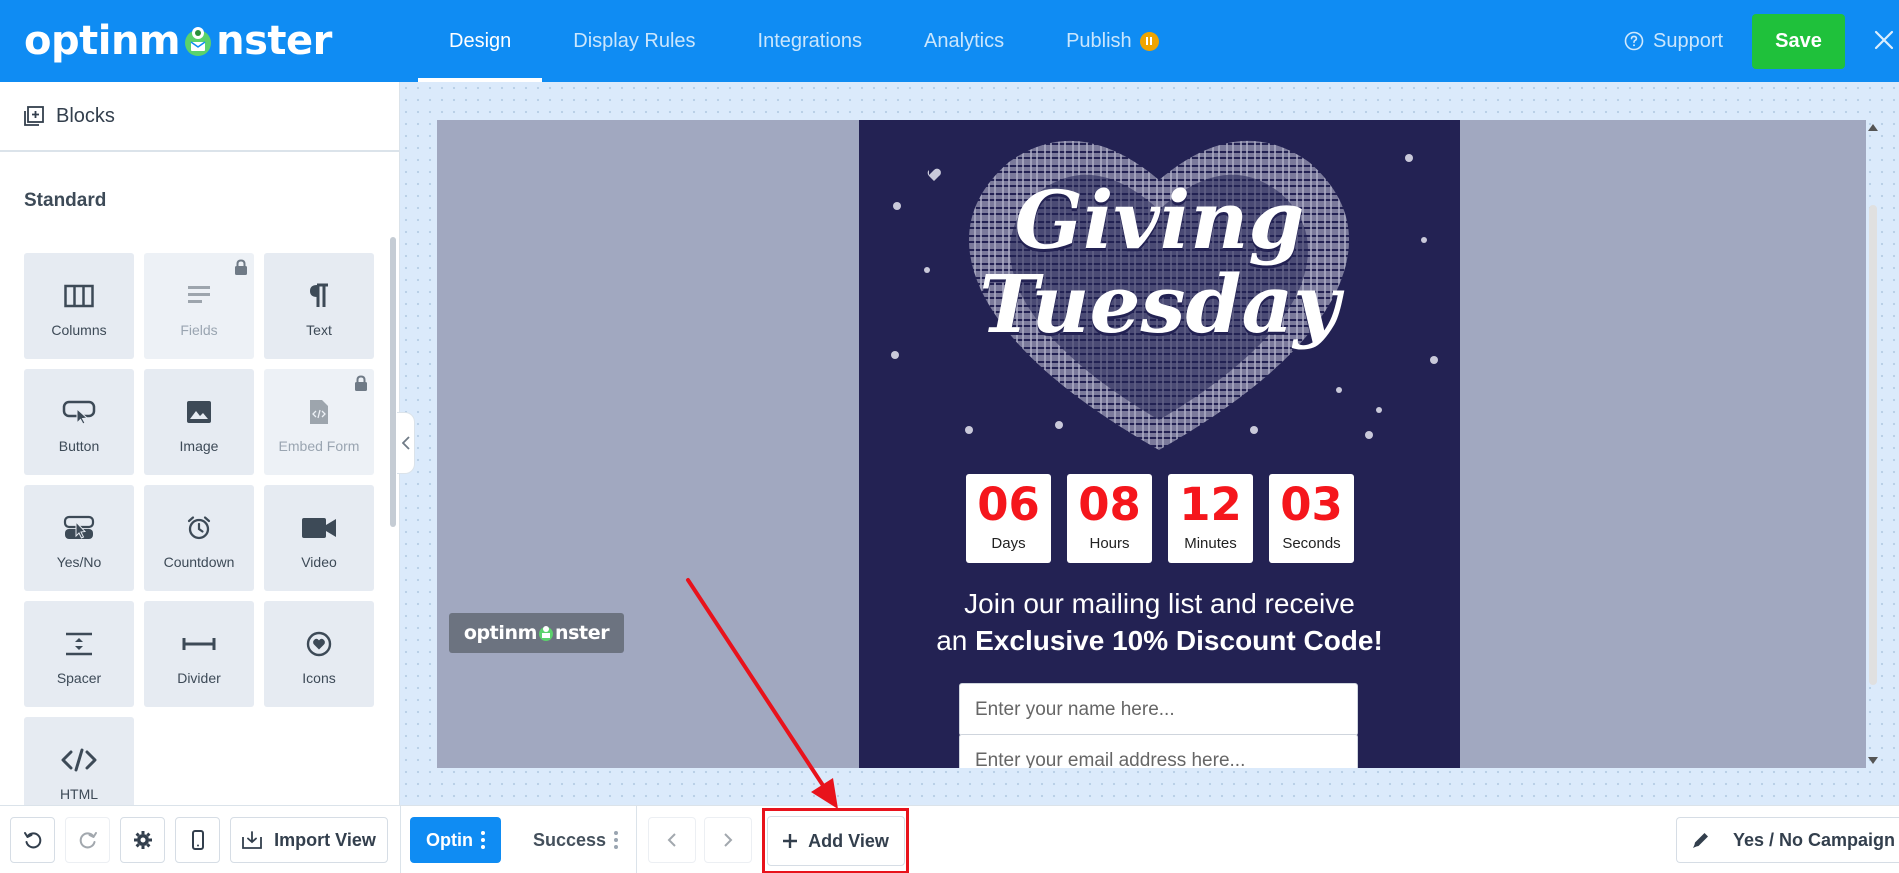 The image size is (1899, 873). Describe the element at coordinates (178, 41) in the screenshot. I see `optinmonster-logo: optinm nster` at that location.